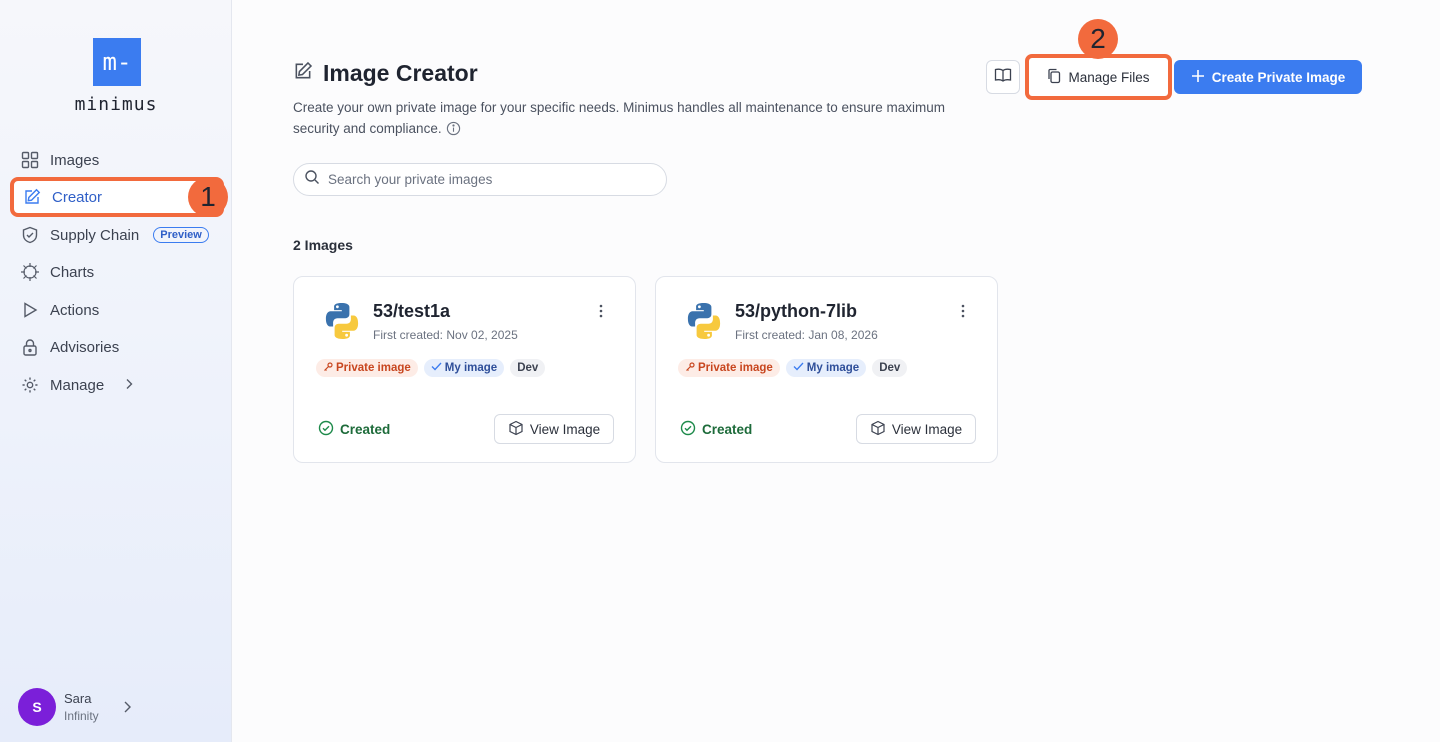  Describe the element at coordinates (181, 235) in the screenshot. I see `preview-badge: Preview` at that location.